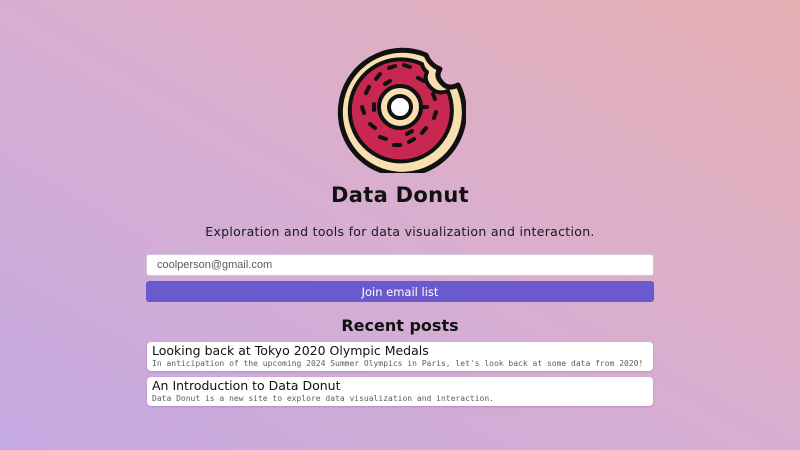 Image resolution: width=800 pixels, height=450 pixels. Describe the element at coordinates (400, 385) in the screenshot. I see `post-title: An Introduction to Data Donut` at that location.